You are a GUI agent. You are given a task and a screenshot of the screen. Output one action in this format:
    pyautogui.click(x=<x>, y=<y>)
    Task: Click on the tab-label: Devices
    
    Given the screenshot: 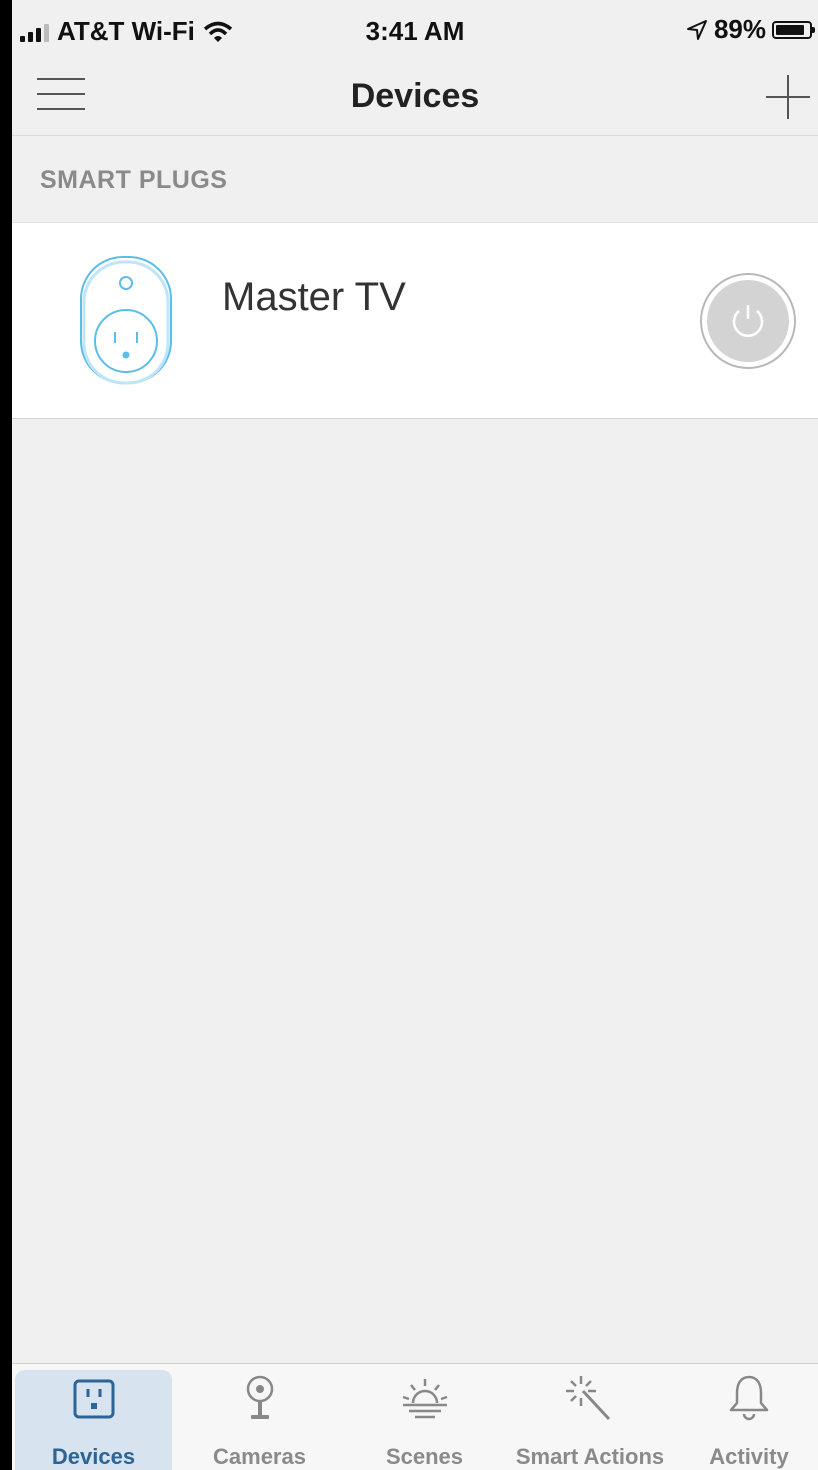 What is the action you would take?
    pyautogui.click(x=93, y=1456)
    